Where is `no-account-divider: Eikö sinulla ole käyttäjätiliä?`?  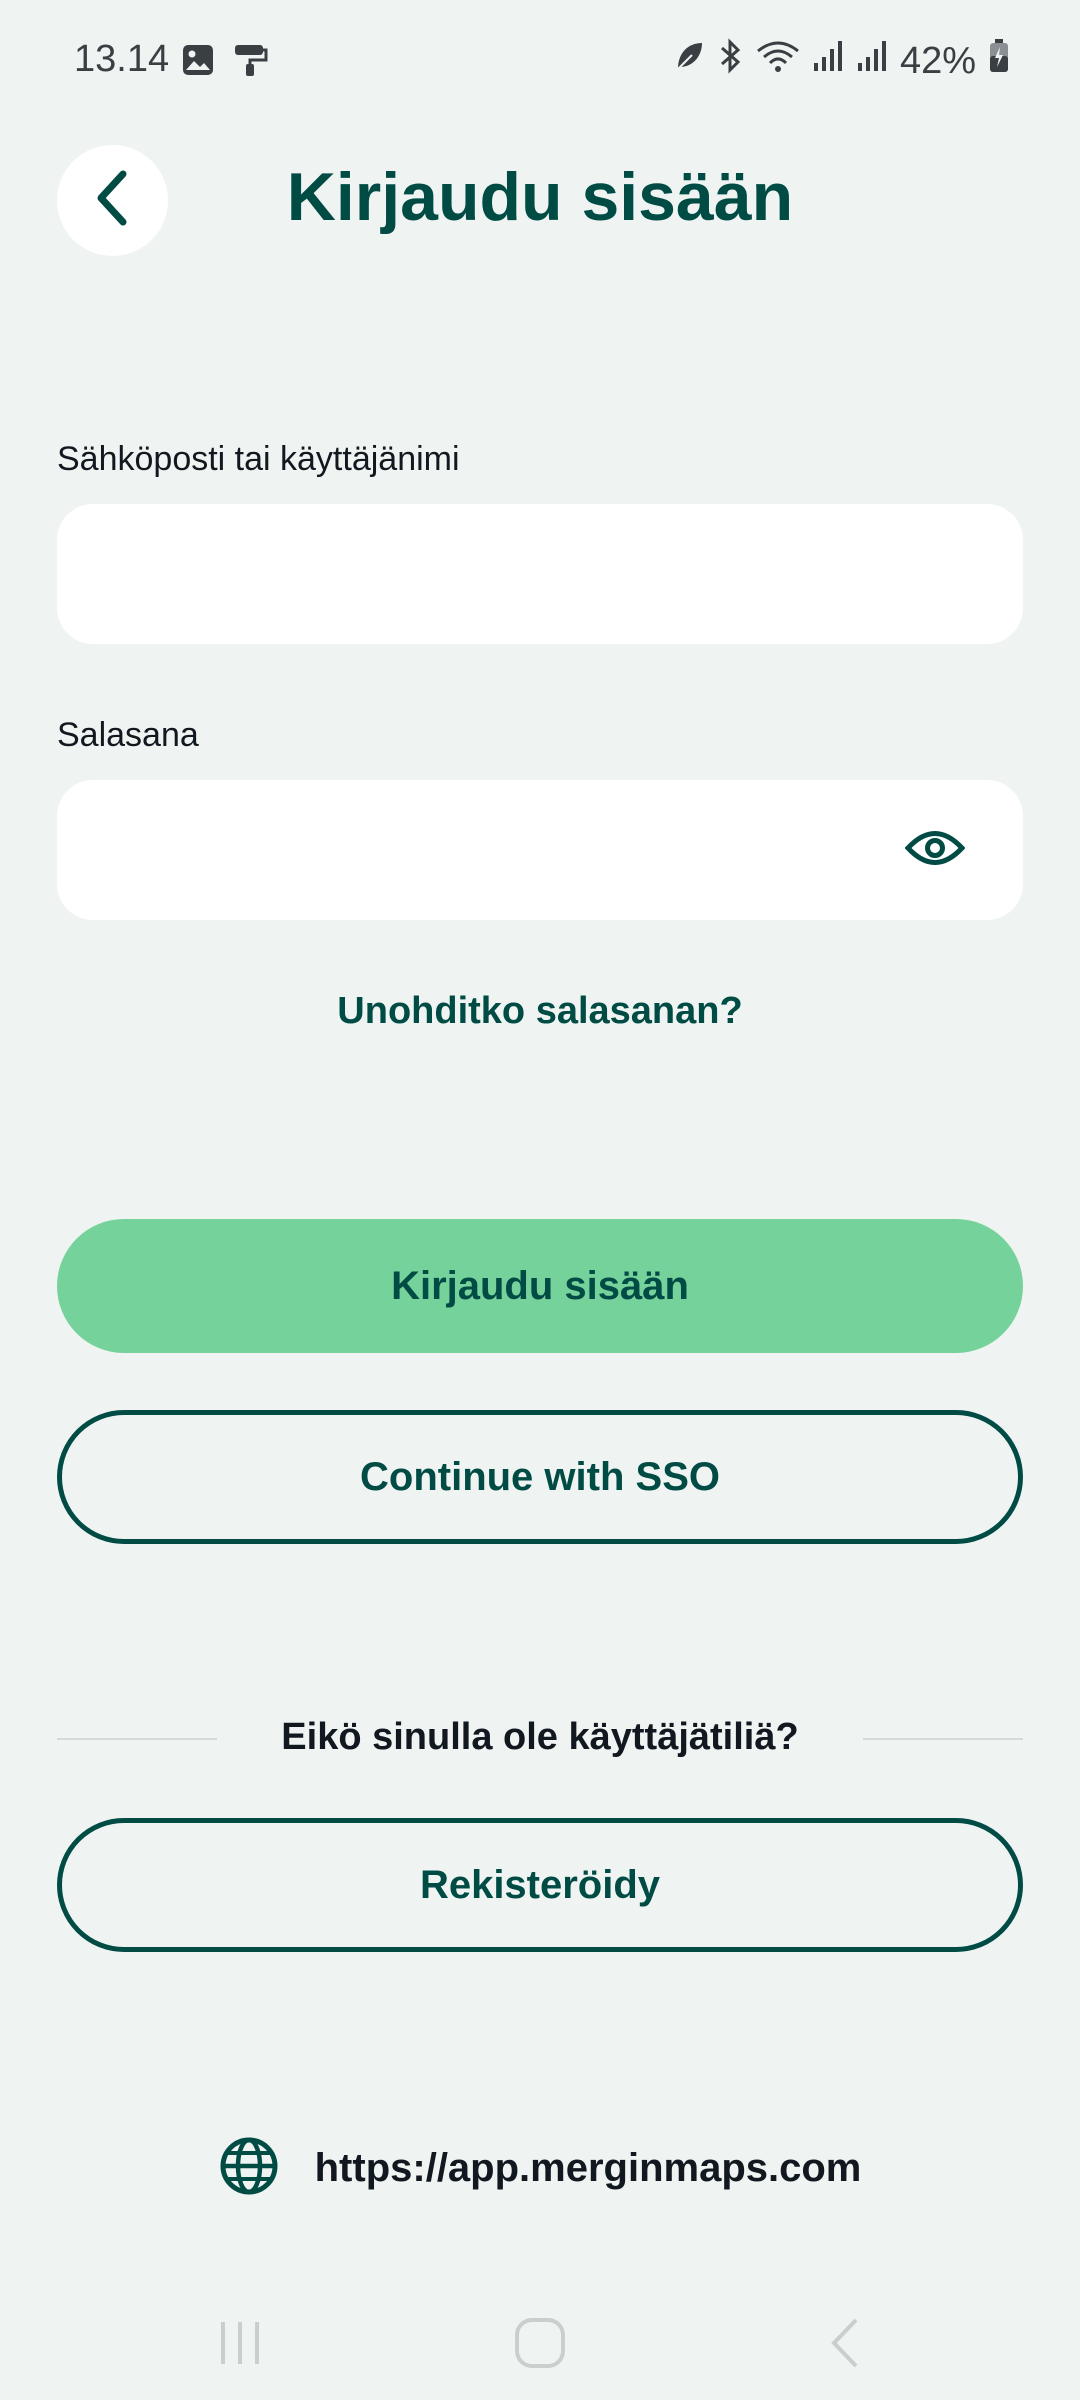 no-account-divider: Eikö sinulla ole käyttäjätiliä? is located at coordinates (540, 1738).